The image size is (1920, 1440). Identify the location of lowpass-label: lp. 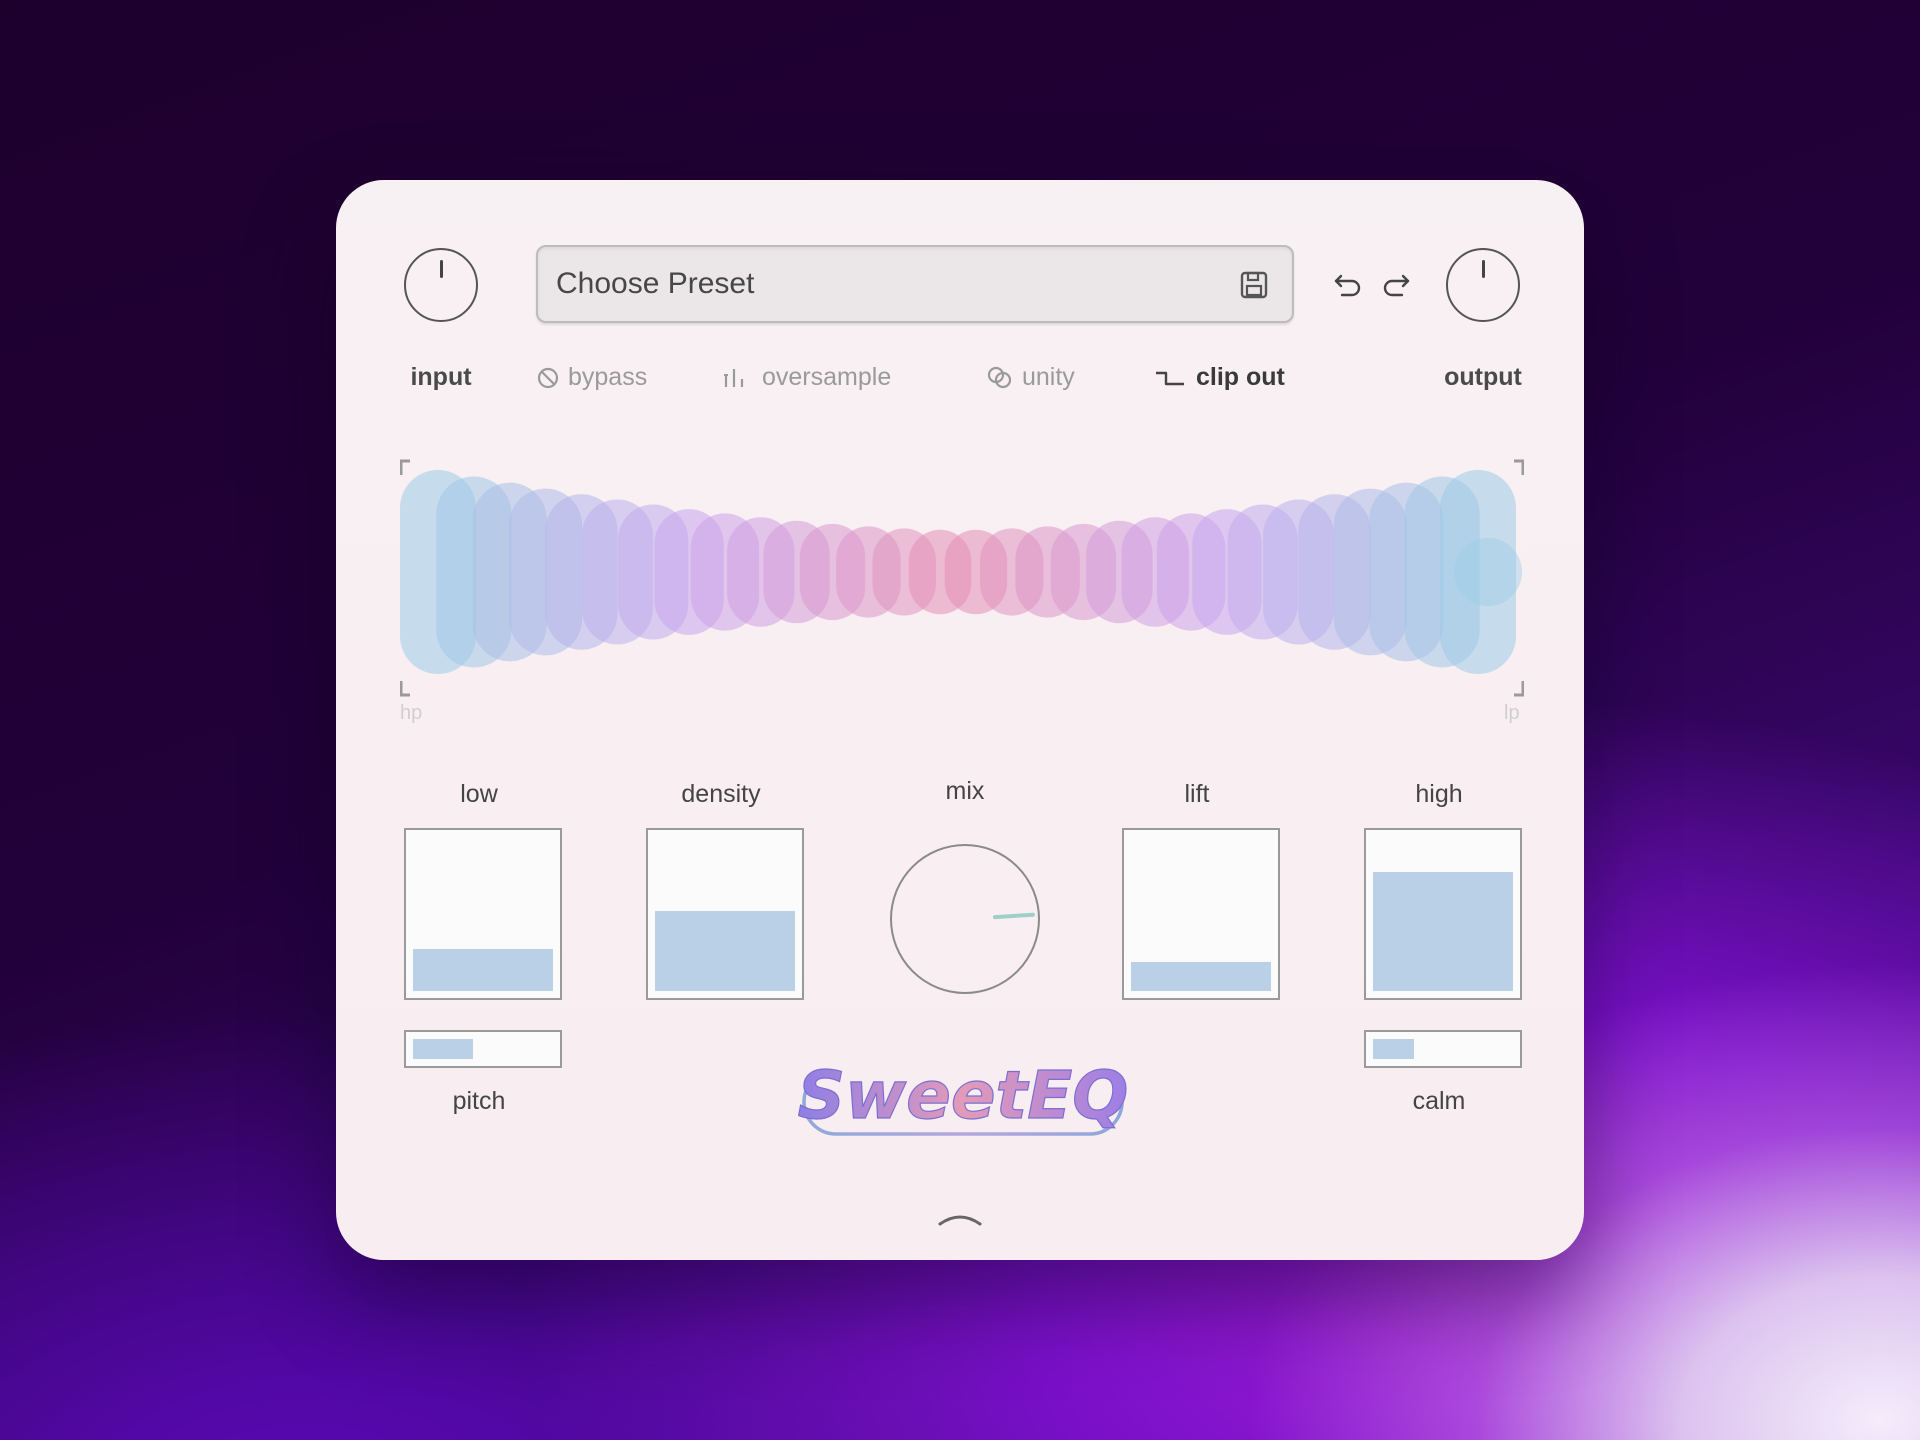
(1512, 713).